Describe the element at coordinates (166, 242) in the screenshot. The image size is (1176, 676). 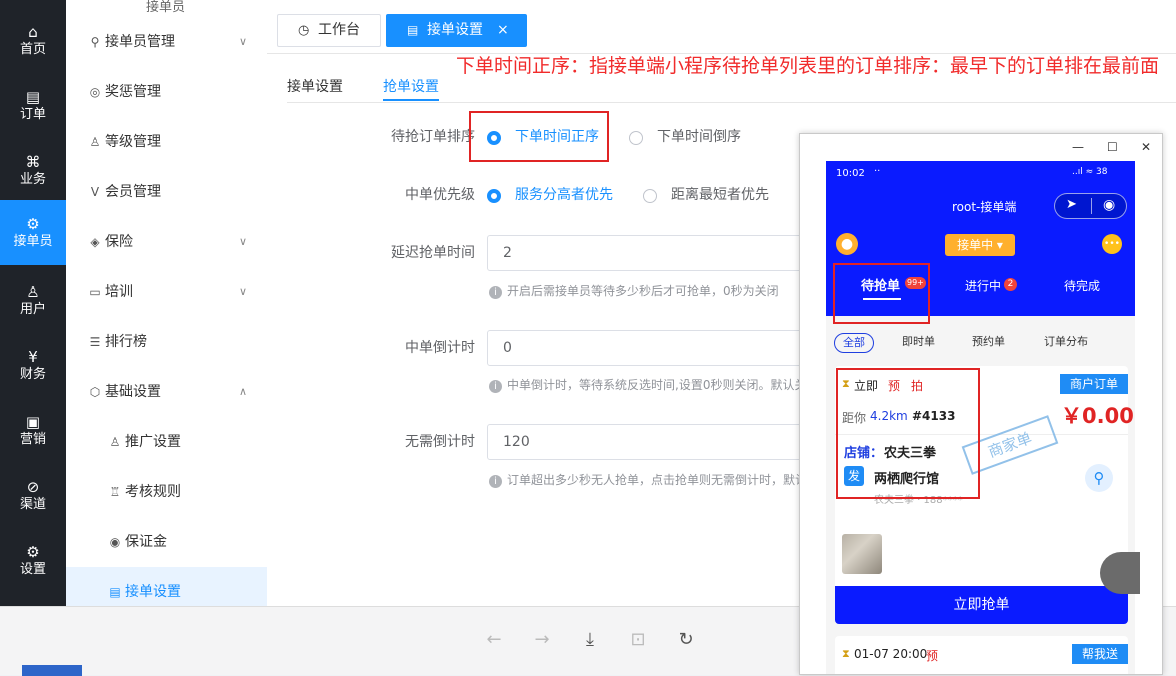
I see `menu-item-insurance: ◈ 保险 ∨` at that location.